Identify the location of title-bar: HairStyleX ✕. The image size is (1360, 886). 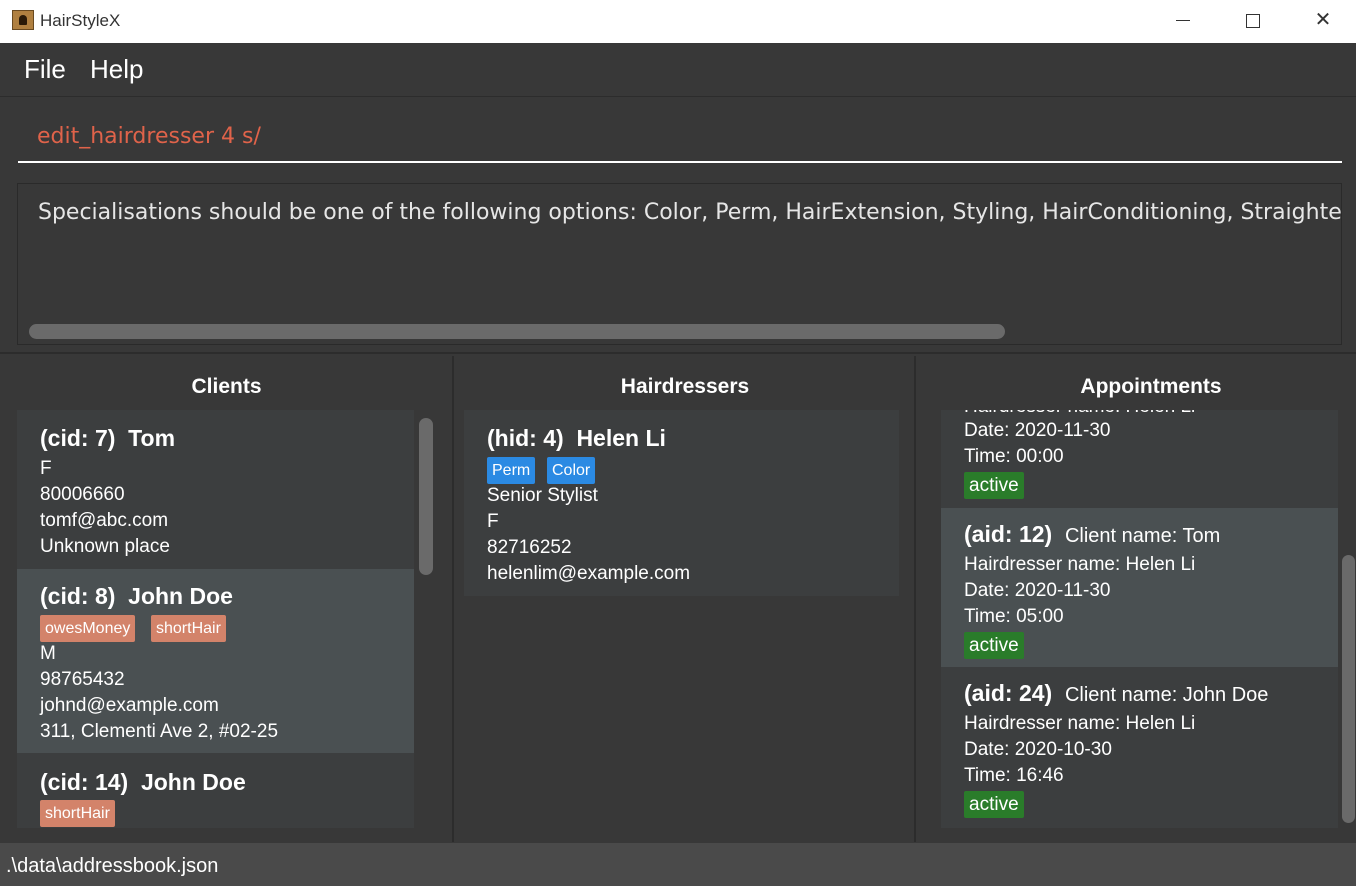
(680, 21).